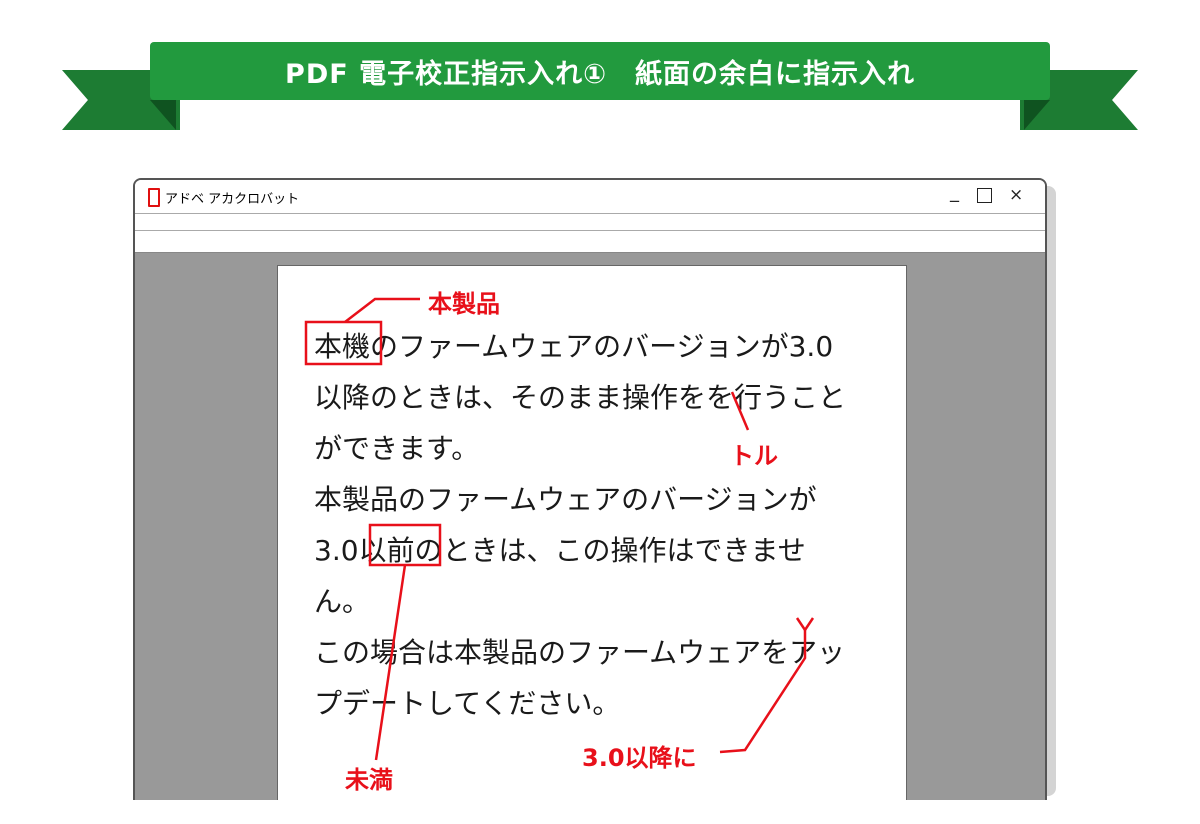  Describe the element at coordinates (154, 197) in the screenshot. I see `app-icon` at that location.